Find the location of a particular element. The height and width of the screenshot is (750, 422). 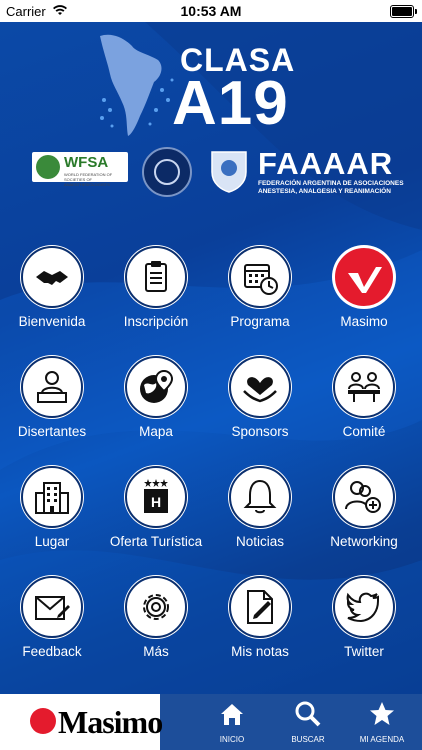

menu-item-programa: Programa is located at coordinates (260, 287).